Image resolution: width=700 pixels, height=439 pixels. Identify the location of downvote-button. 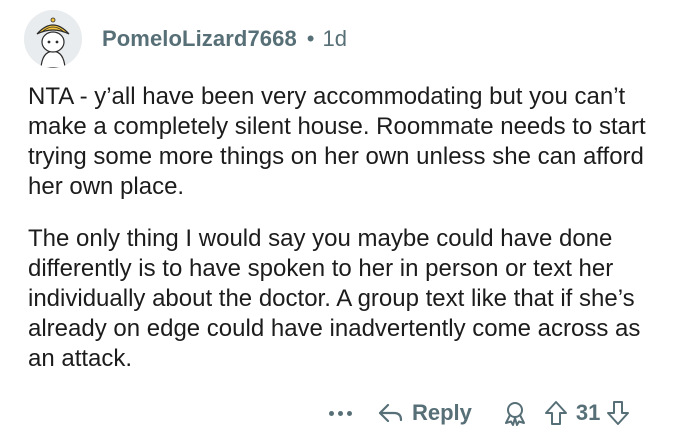
(618, 413).